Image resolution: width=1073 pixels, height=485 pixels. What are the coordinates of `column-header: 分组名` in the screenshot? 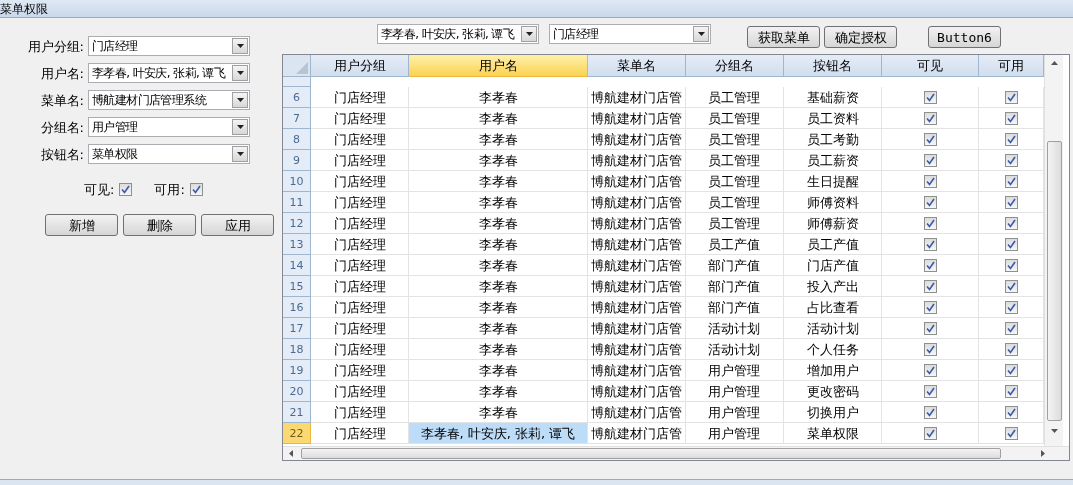 It's located at (735, 66).